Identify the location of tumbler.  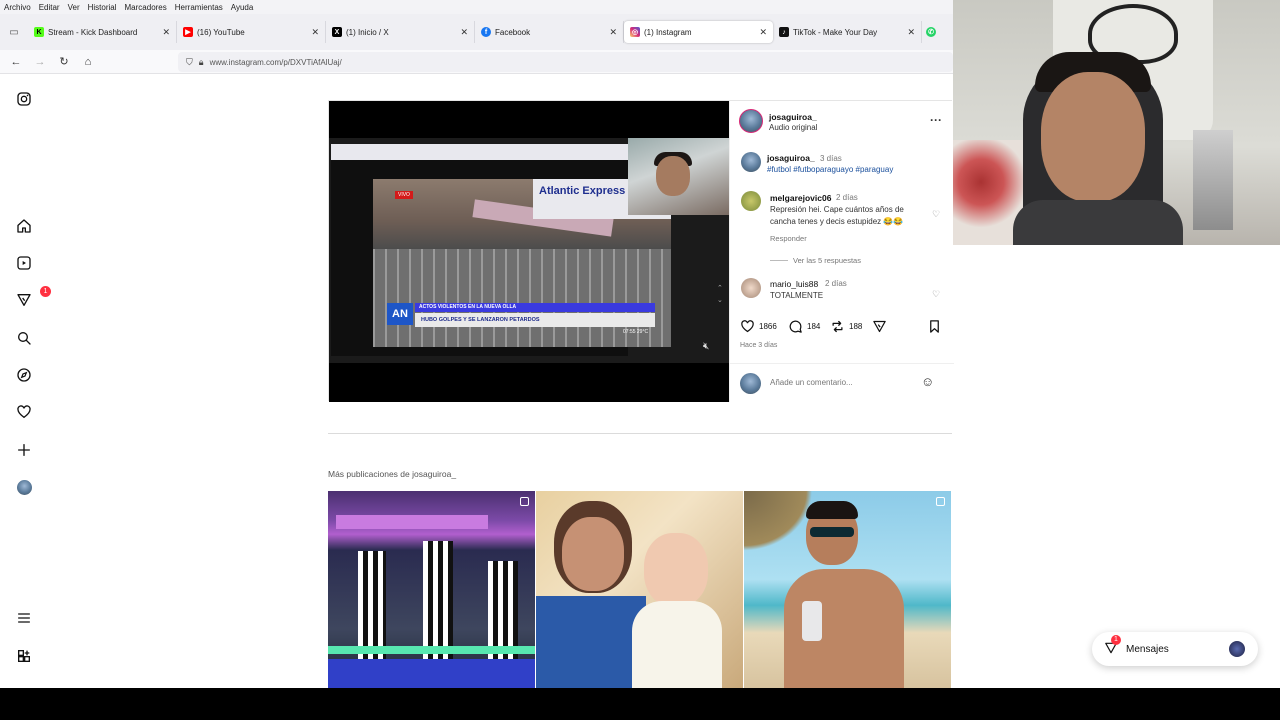
(812, 621).